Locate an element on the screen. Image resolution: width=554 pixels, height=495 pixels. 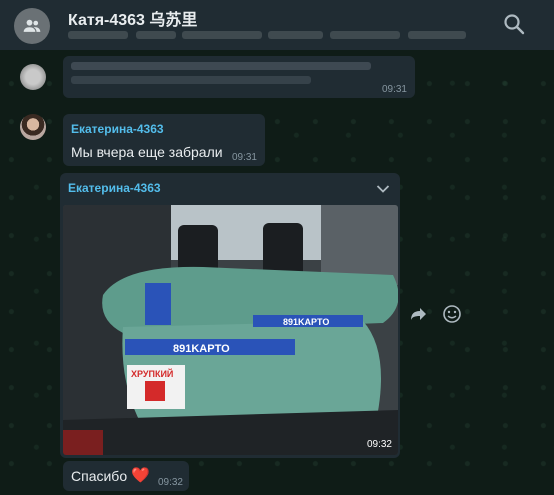
message-text: Спасибо is located at coordinates (99, 476).